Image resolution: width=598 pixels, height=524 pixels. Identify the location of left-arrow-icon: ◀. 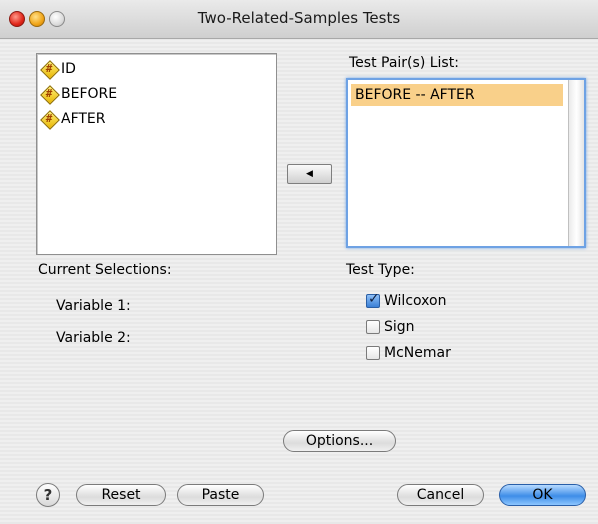
(309, 174).